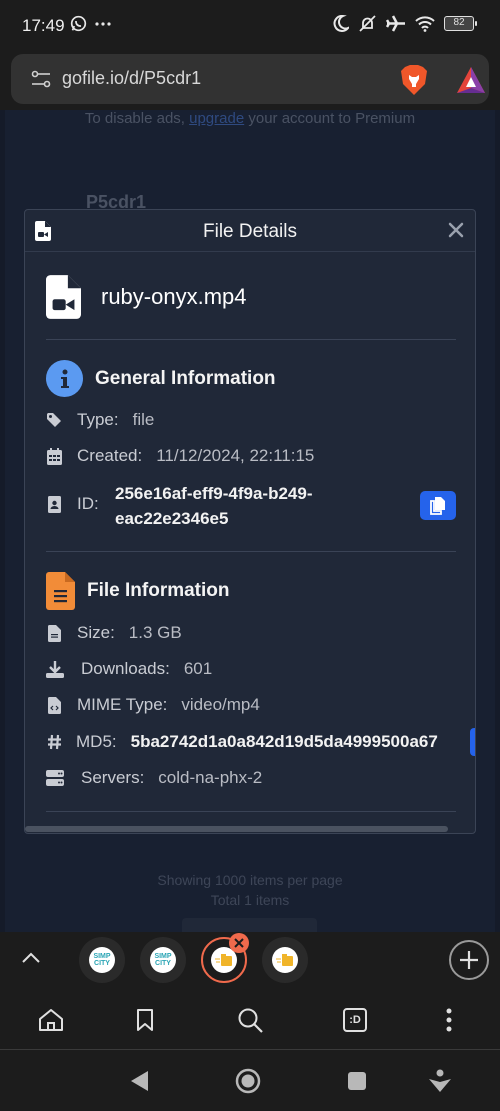 This screenshot has height=1111, width=500. I want to click on menu-button, so click(449, 1020).